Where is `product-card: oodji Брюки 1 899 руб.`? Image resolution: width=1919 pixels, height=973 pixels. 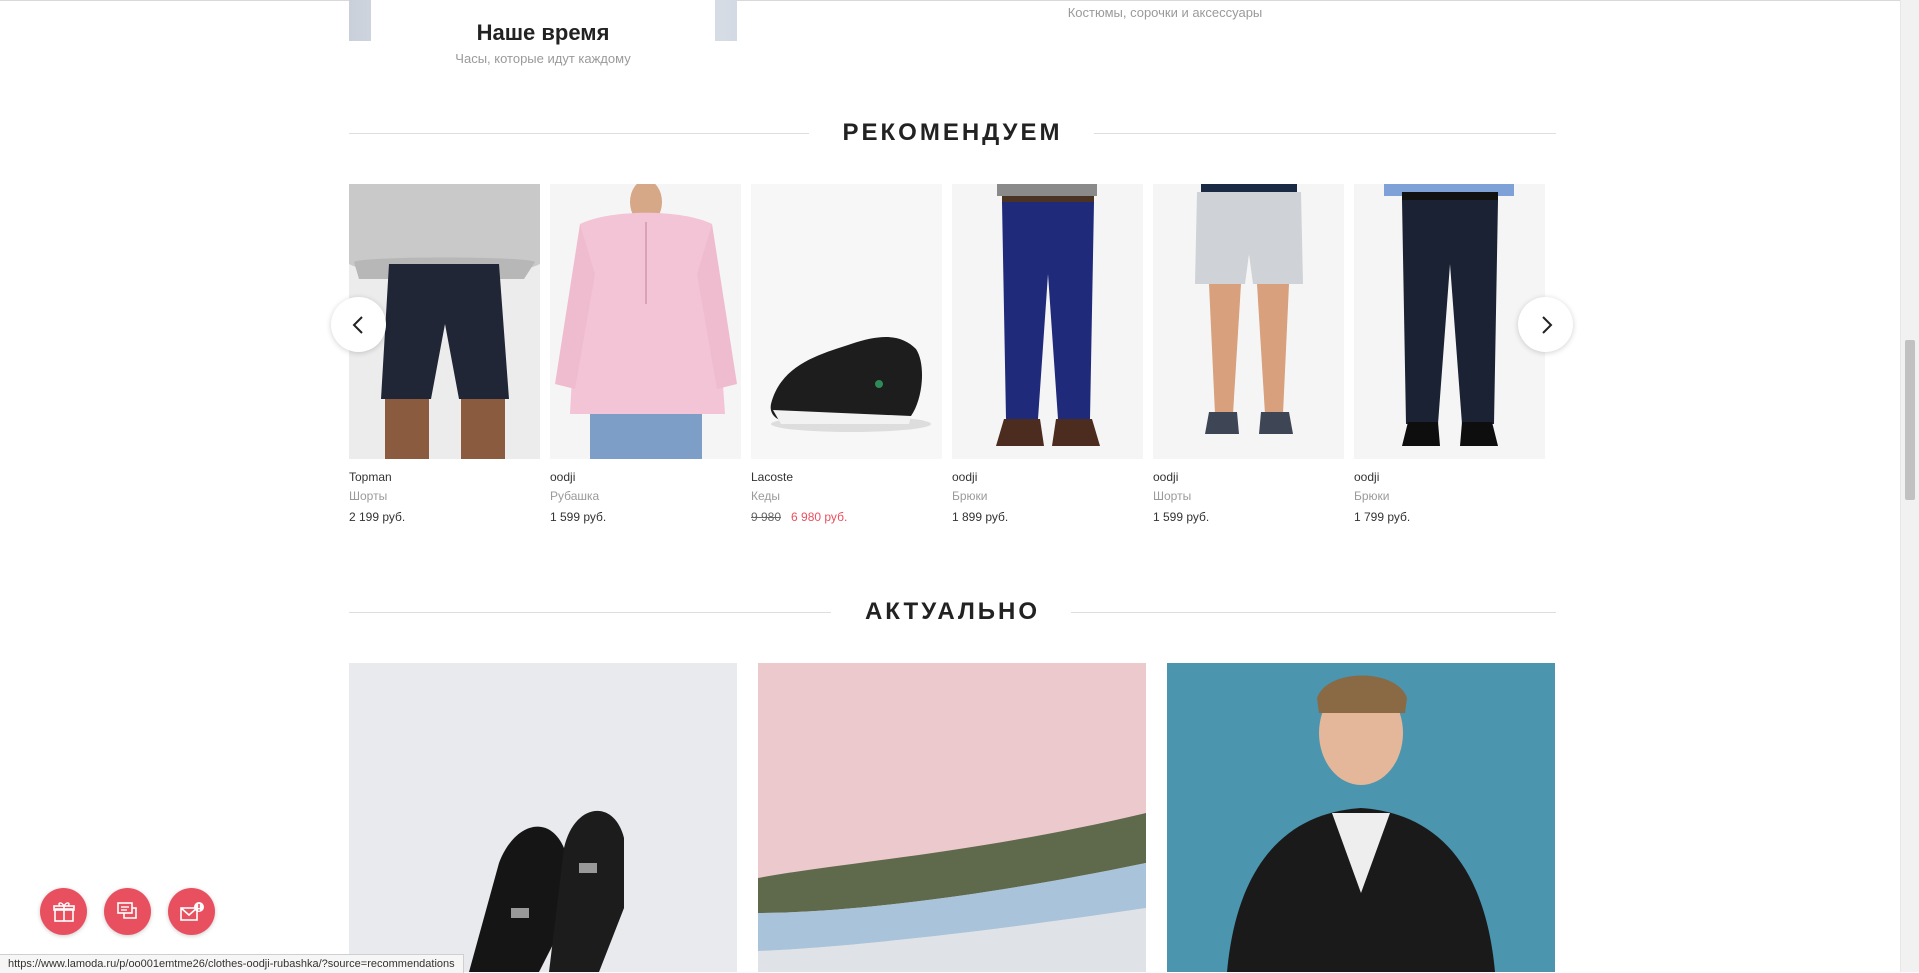
product-card: oodji Брюки 1 899 руб. is located at coordinates (1047, 355).